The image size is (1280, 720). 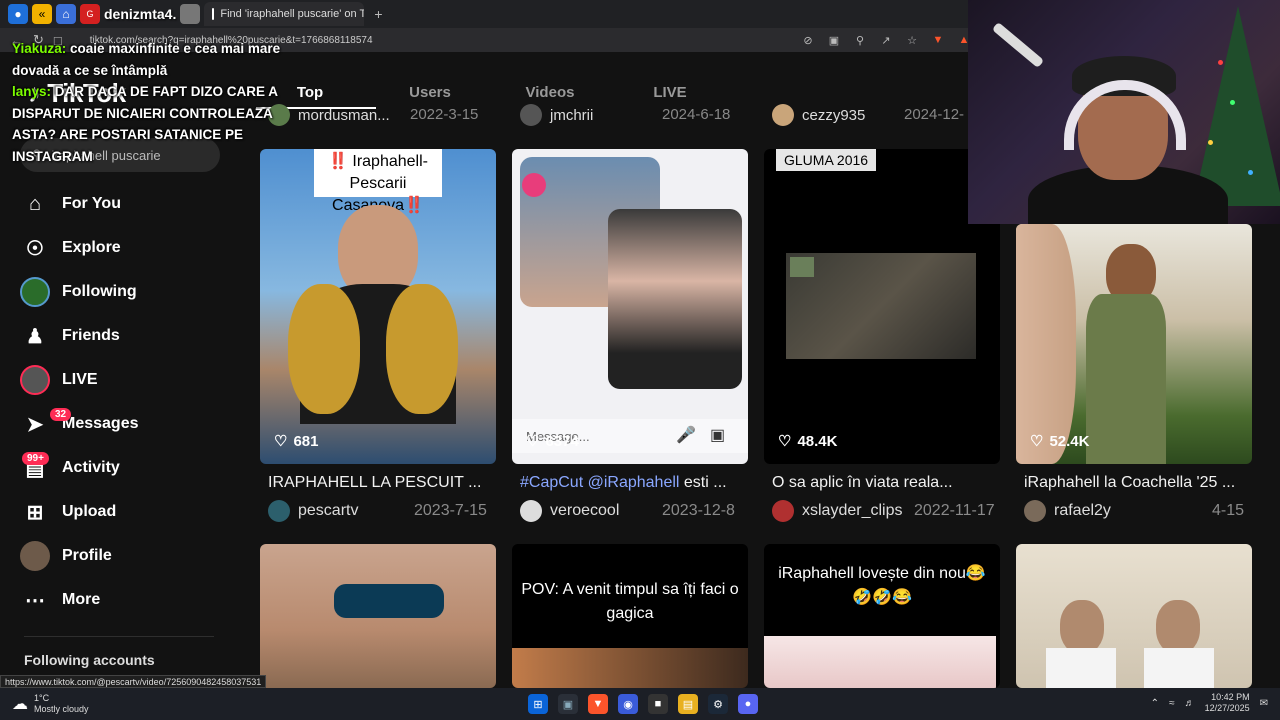 I want to click on cloud-icon: ☁, so click(x=20, y=704).